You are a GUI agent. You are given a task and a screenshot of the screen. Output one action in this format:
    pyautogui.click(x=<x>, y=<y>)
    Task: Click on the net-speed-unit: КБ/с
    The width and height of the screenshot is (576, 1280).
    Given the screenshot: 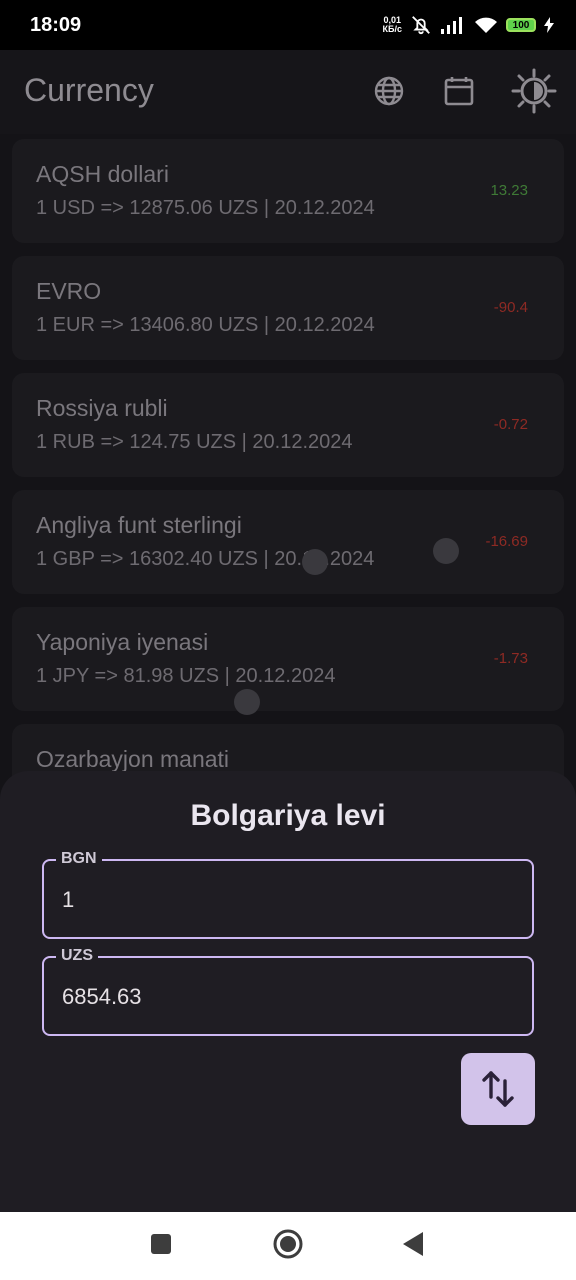 What is the action you would take?
    pyautogui.click(x=392, y=29)
    